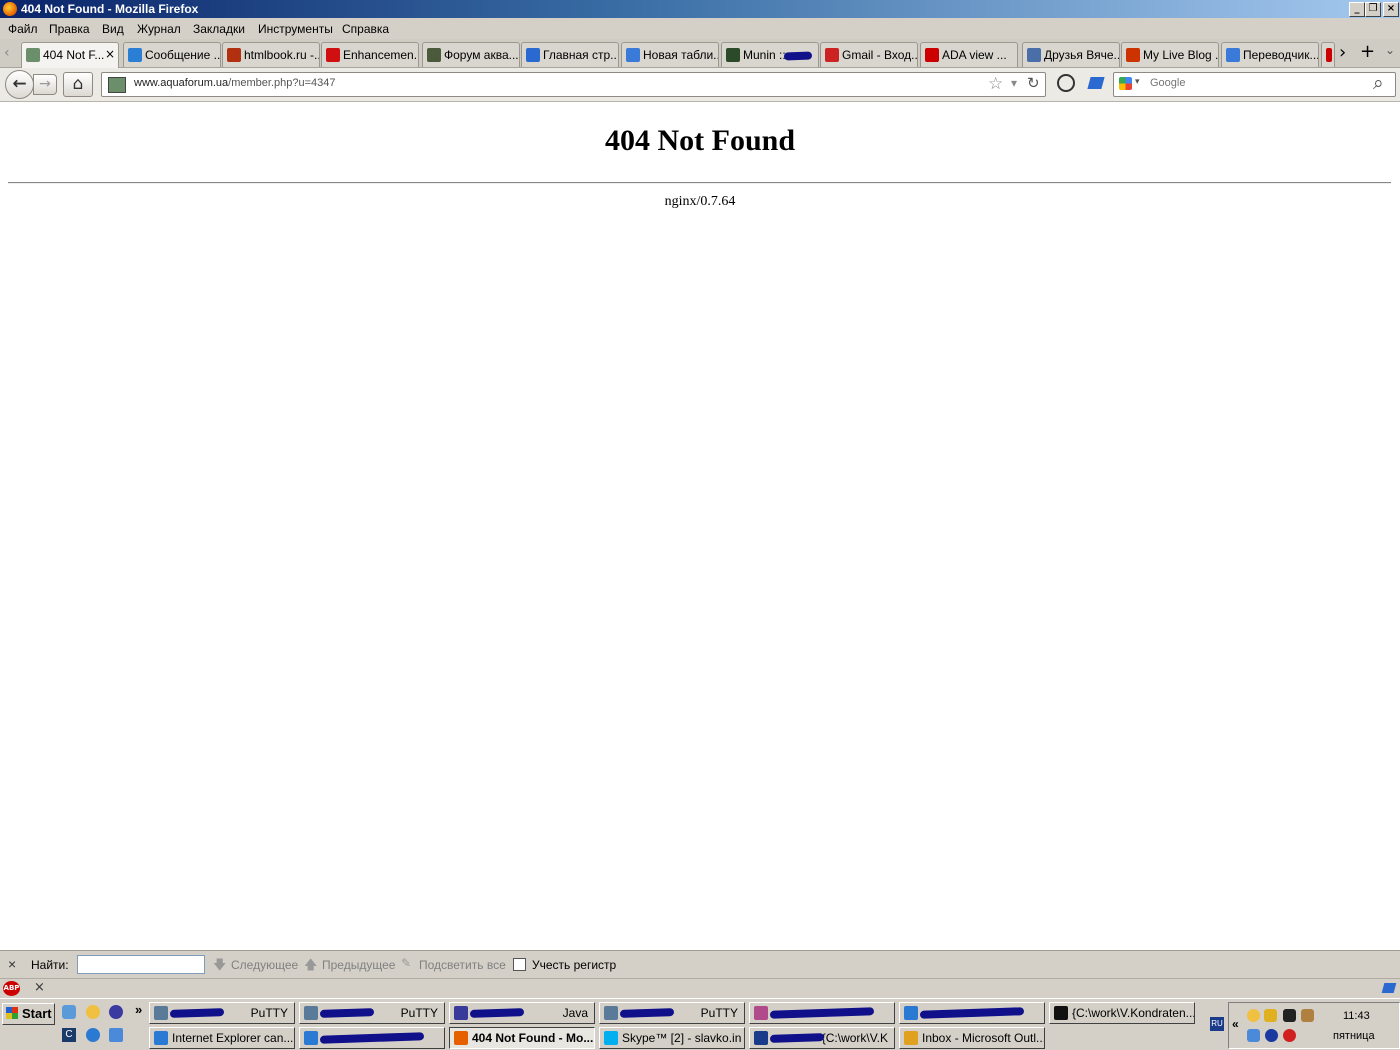  Describe the element at coordinates (23, 29) in the screenshot. I see `menu-file: Файл` at that location.